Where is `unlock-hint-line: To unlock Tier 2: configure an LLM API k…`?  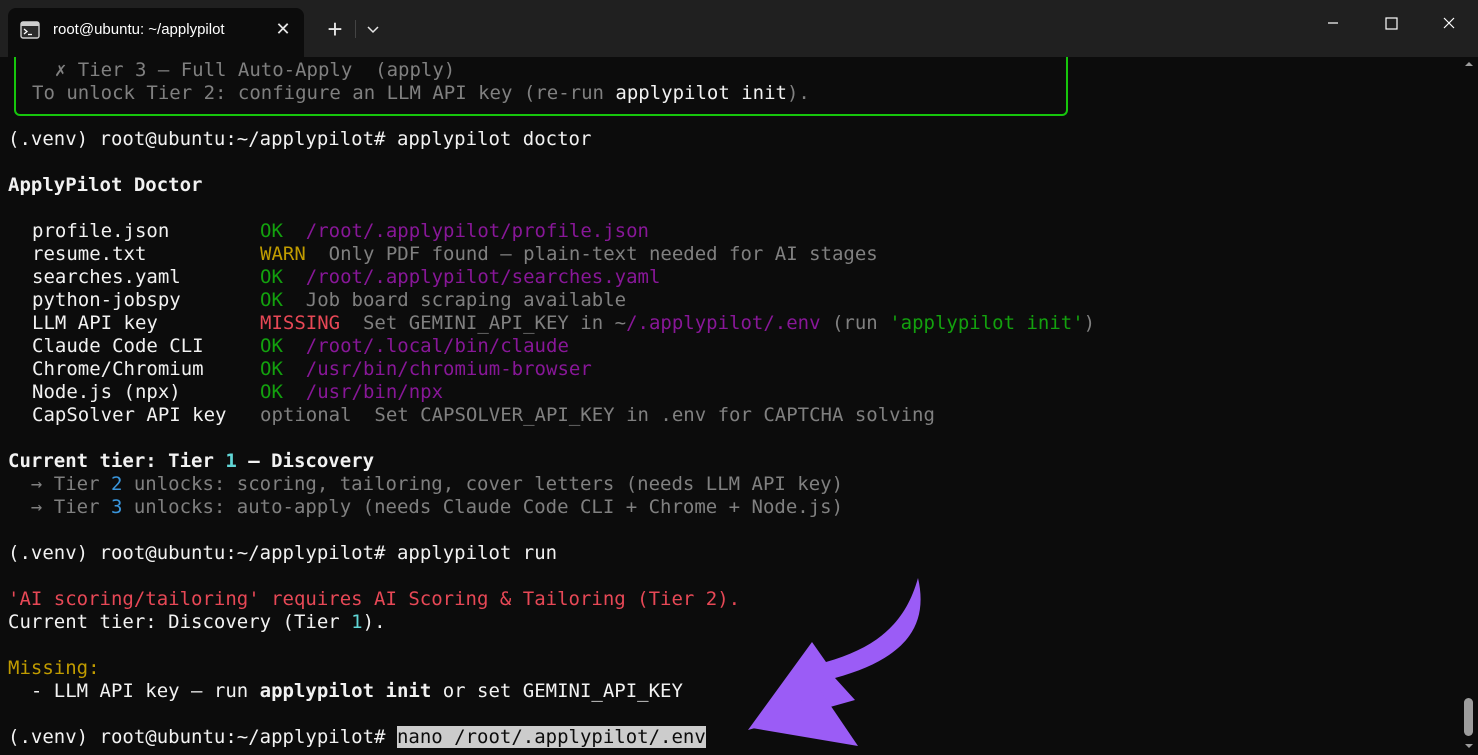 unlock-hint-line: To unlock Tier 2: configure an LLM API k… is located at coordinates (421, 93).